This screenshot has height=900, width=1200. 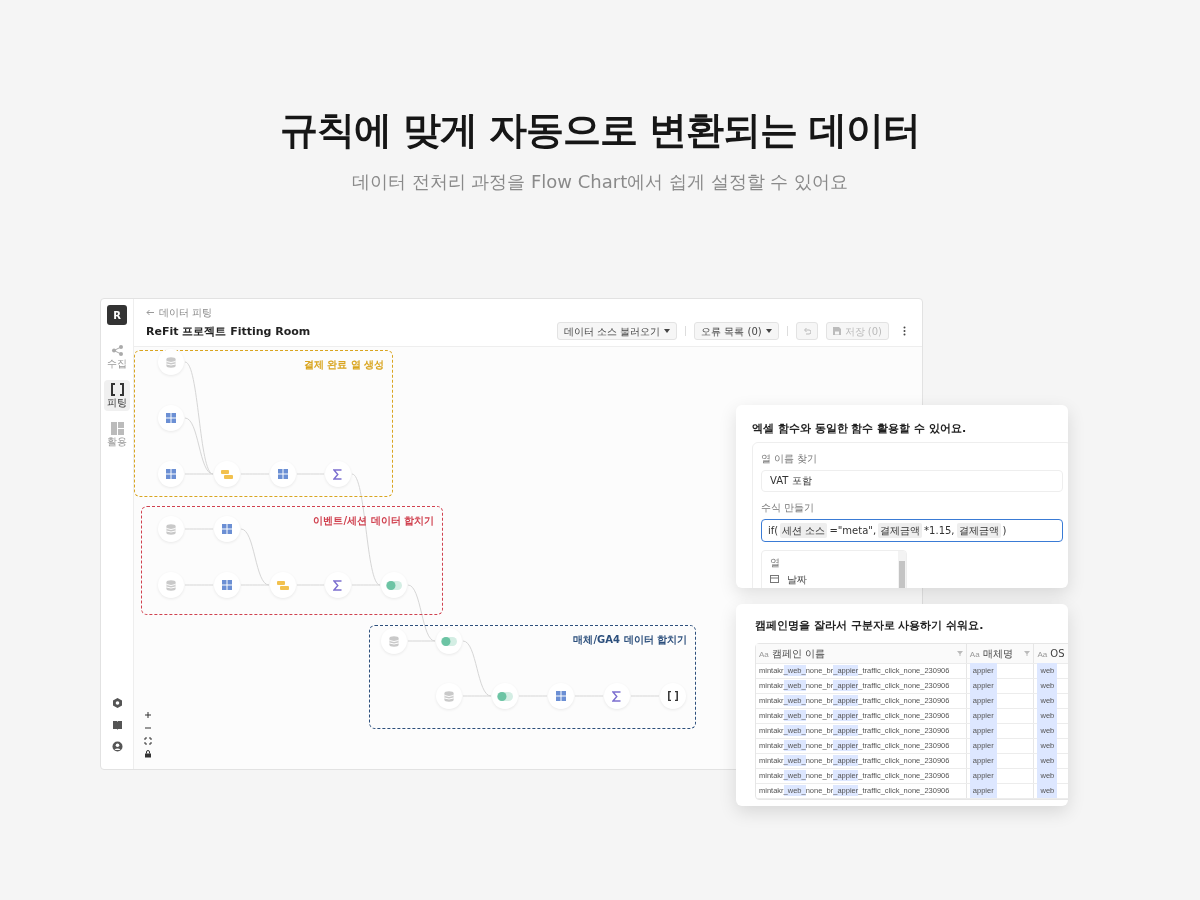 I want to click on more-icon, so click(x=904, y=331).